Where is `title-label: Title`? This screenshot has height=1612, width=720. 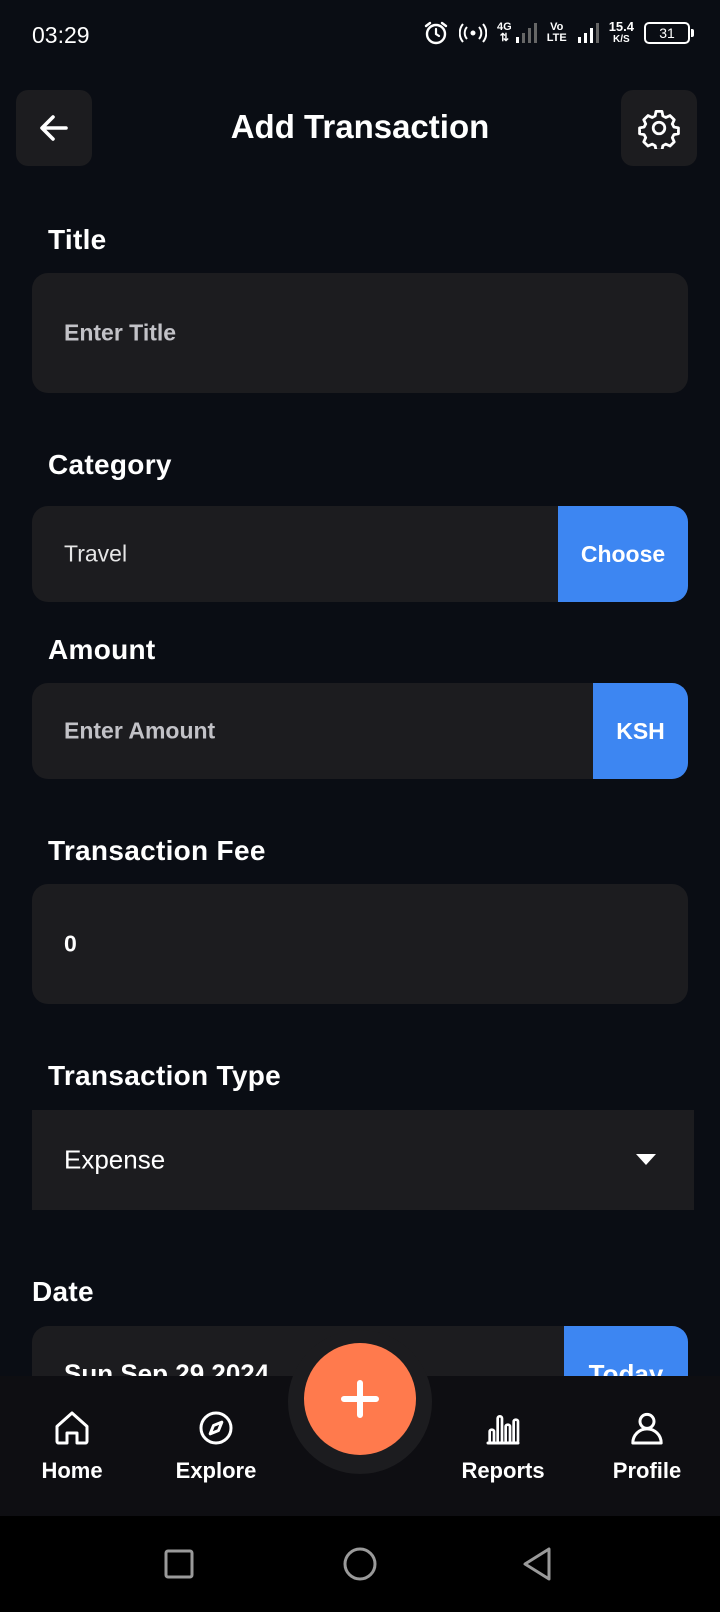 title-label: Title is located at coordinates (77, 239).